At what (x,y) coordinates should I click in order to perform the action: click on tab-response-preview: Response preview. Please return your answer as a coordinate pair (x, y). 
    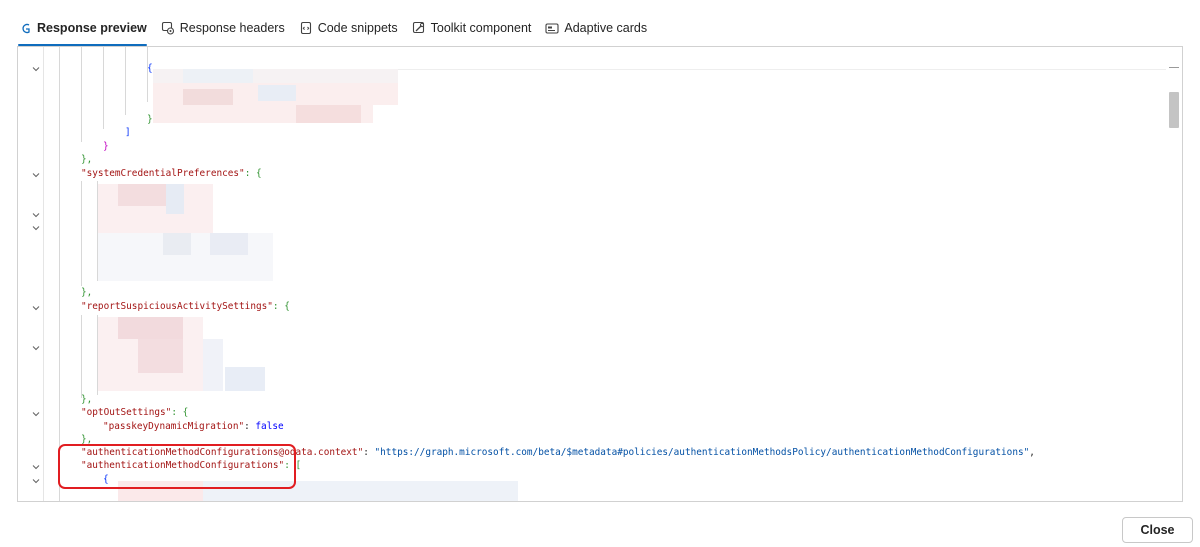
    Looking at the image, I should click on (82, 30).